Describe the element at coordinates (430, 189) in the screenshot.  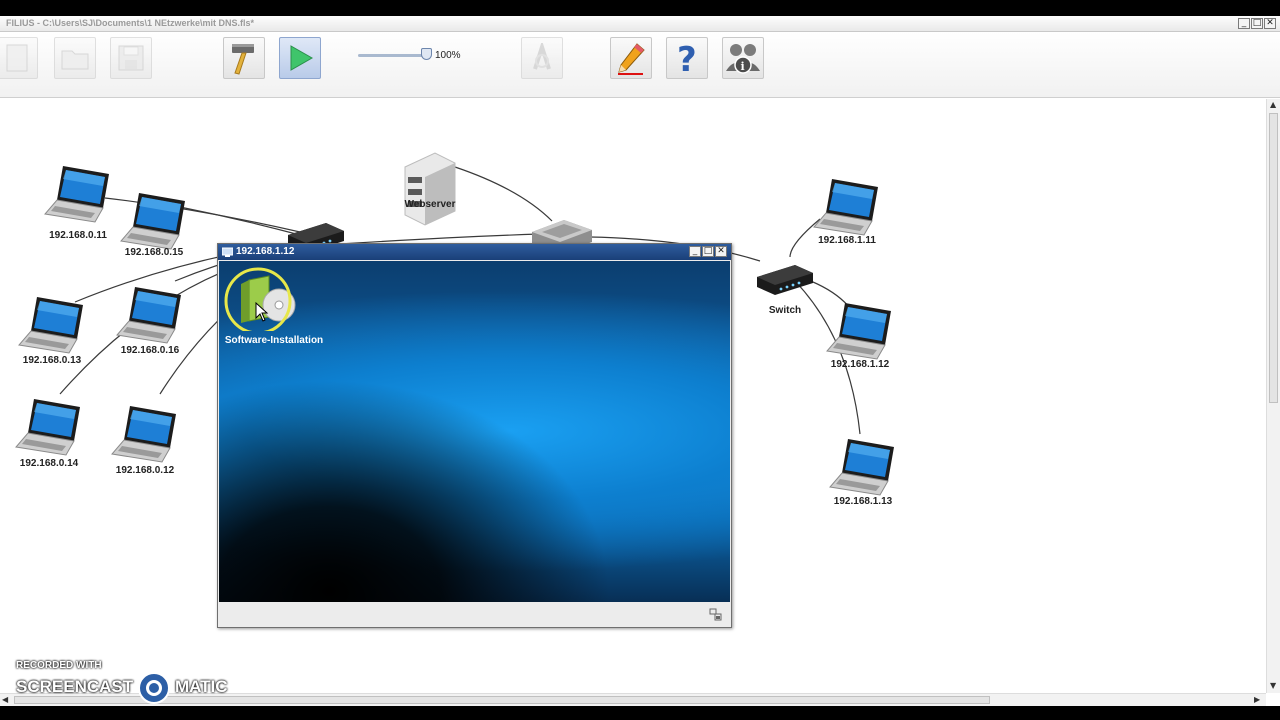
I see `webserver-icon` at that location.